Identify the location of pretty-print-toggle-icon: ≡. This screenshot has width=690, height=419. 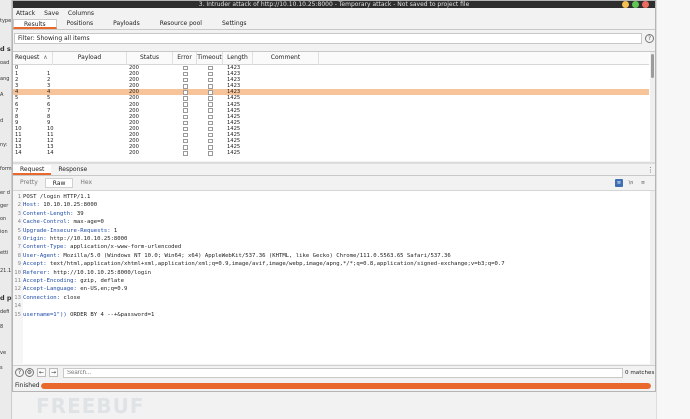
(619, 183).